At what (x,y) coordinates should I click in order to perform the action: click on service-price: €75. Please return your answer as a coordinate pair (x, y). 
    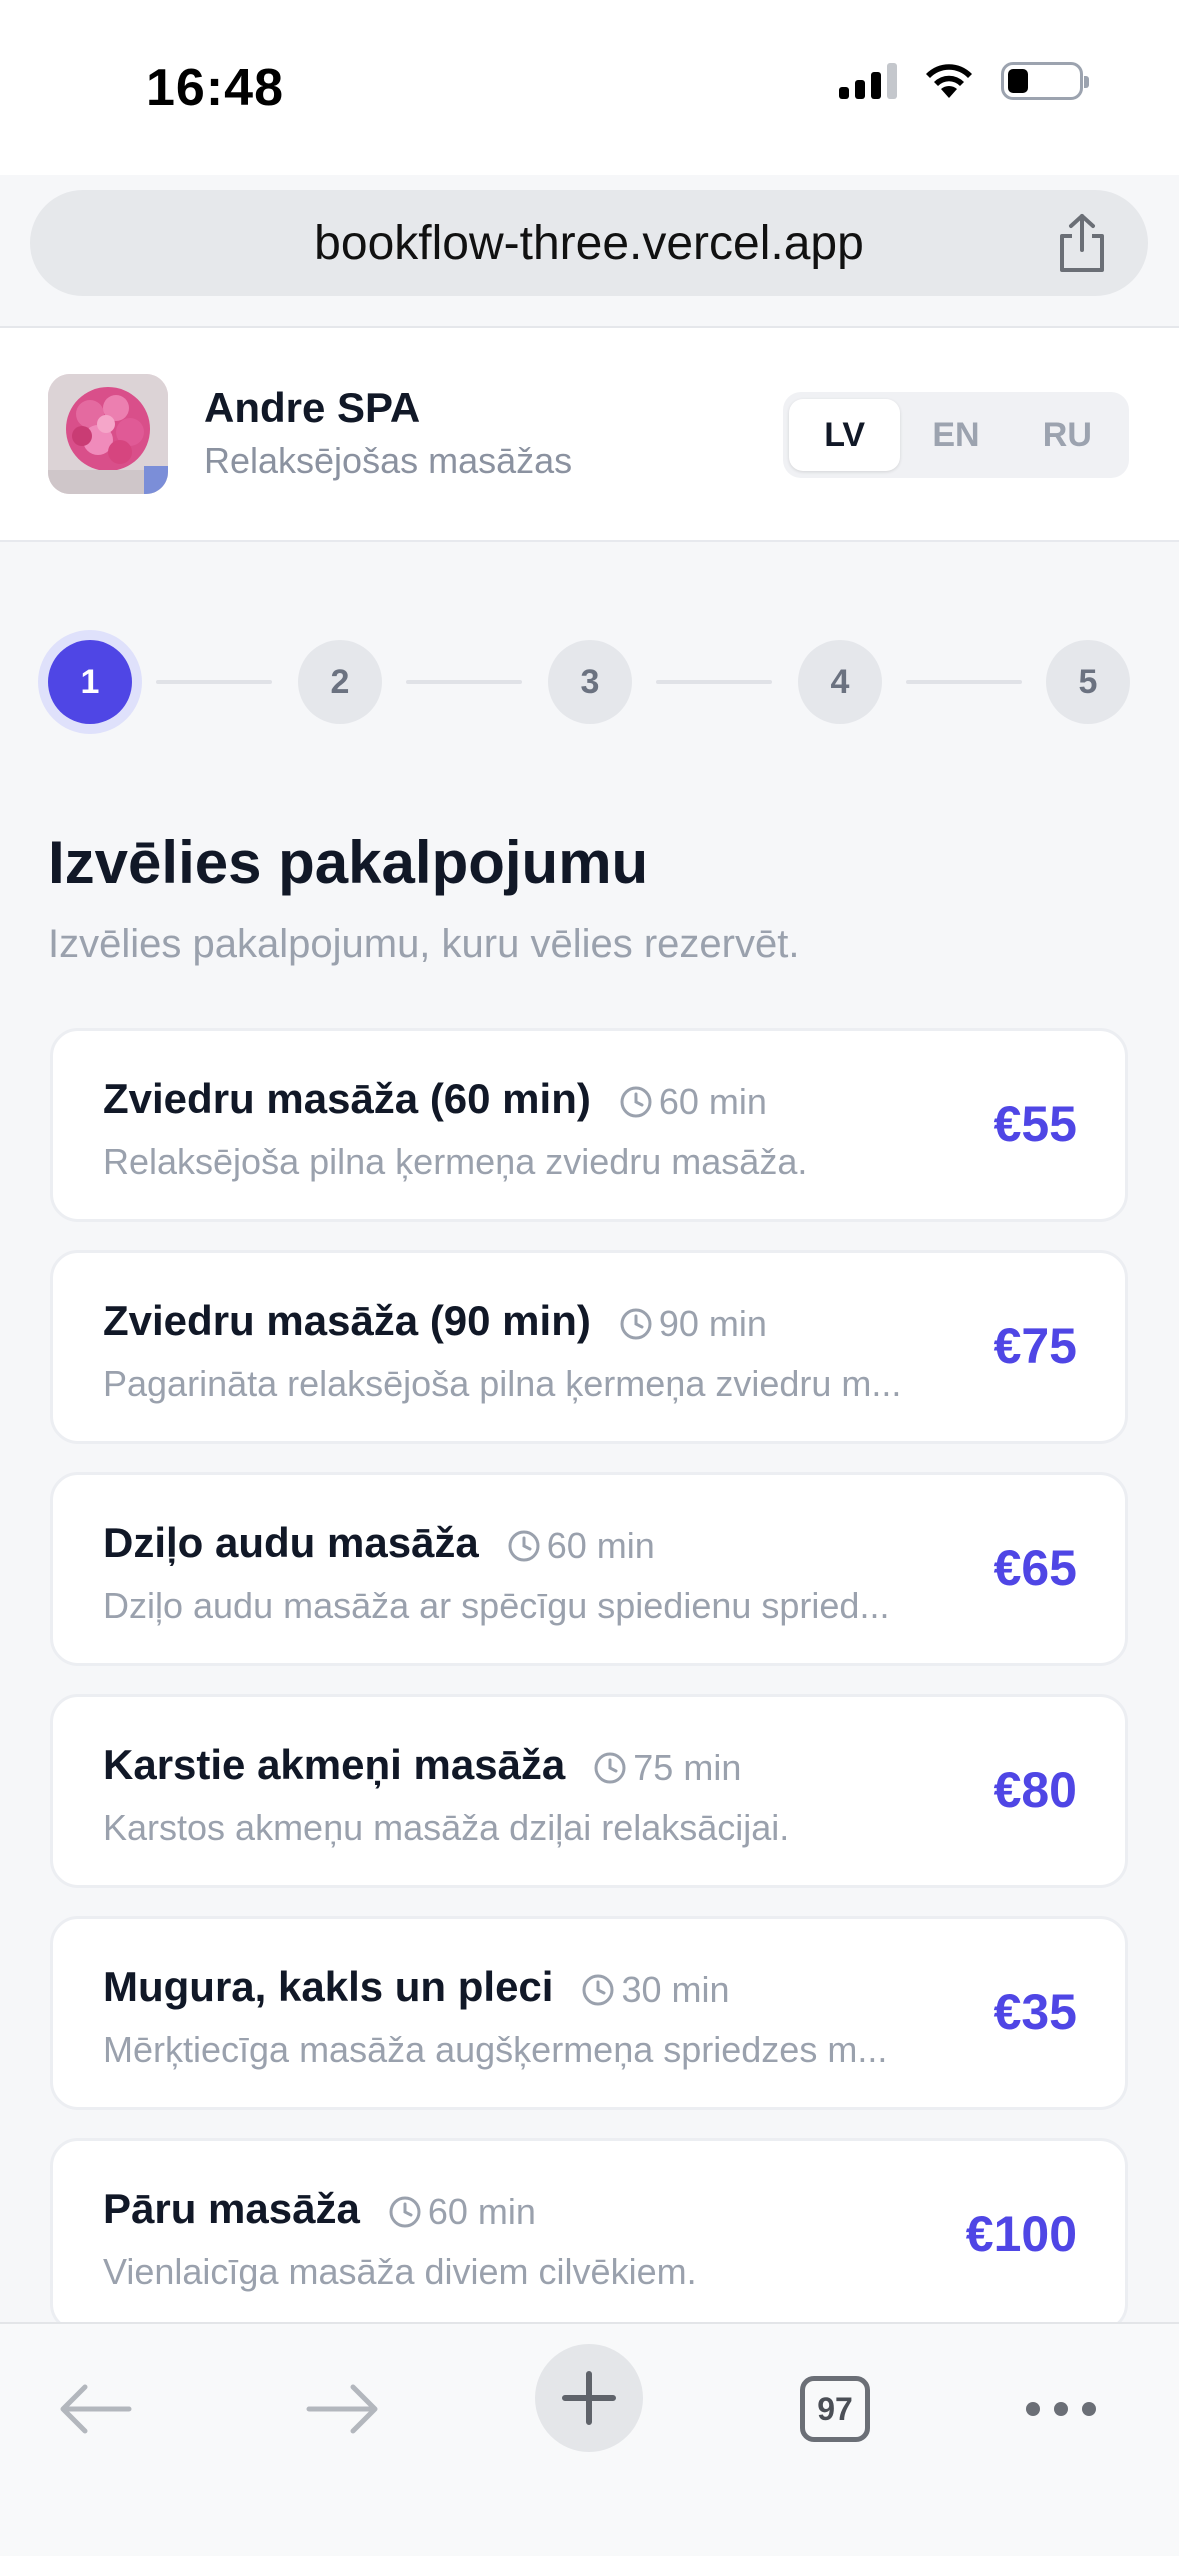
    Looking at the image, I should click on (1035, 1346).